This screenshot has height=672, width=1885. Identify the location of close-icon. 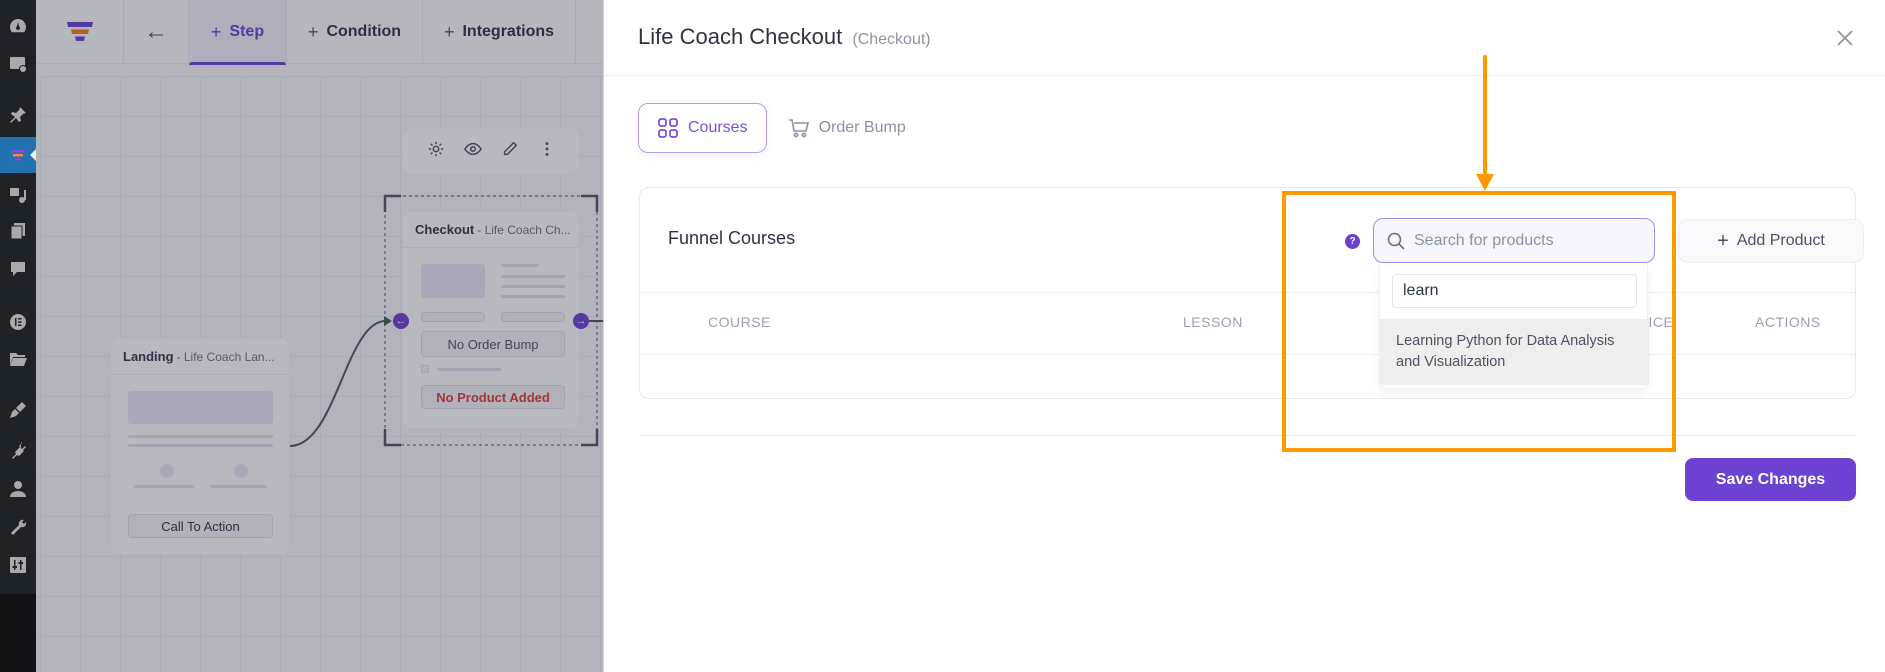
(1845, 38).